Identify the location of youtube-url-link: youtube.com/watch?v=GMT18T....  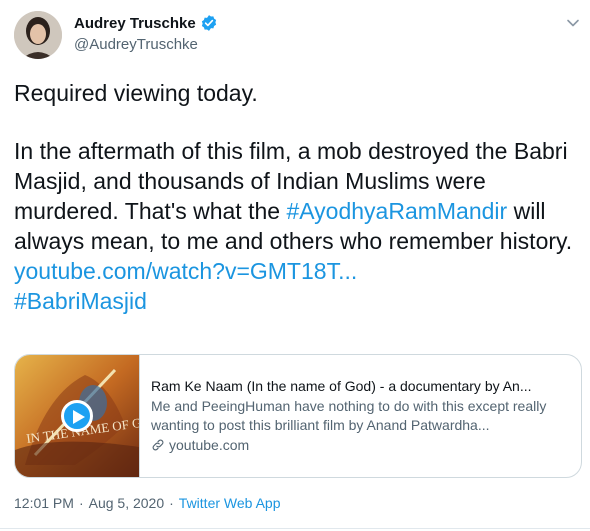
(185, 271).